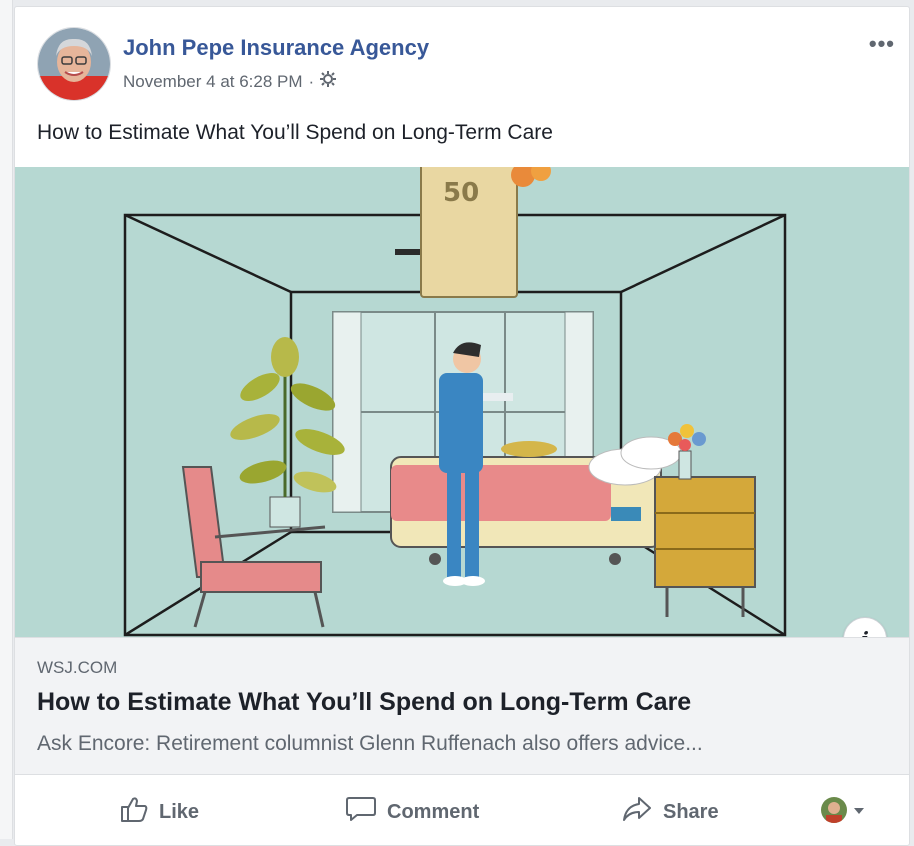  I want to click on share-label: Share, so click(691, 811).